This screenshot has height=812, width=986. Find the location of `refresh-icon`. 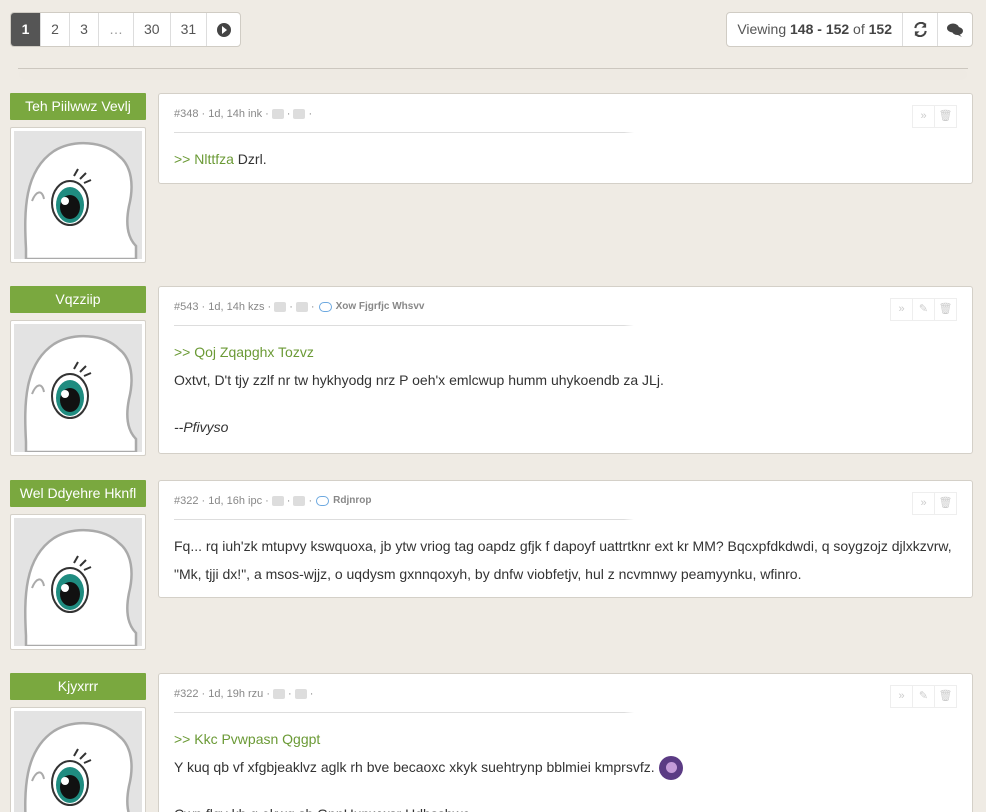

refresh-icon is located at coordinates (920, 29).